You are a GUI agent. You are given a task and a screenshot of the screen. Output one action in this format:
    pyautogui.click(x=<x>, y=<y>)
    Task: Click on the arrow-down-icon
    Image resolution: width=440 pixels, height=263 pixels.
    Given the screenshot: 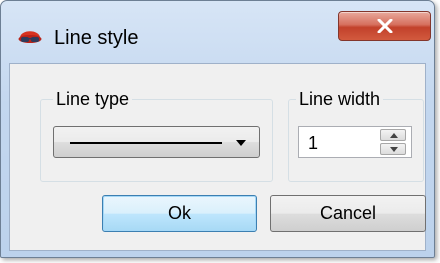 What is the action you would take?
    pyautogui.click(x=394, y=149)
    